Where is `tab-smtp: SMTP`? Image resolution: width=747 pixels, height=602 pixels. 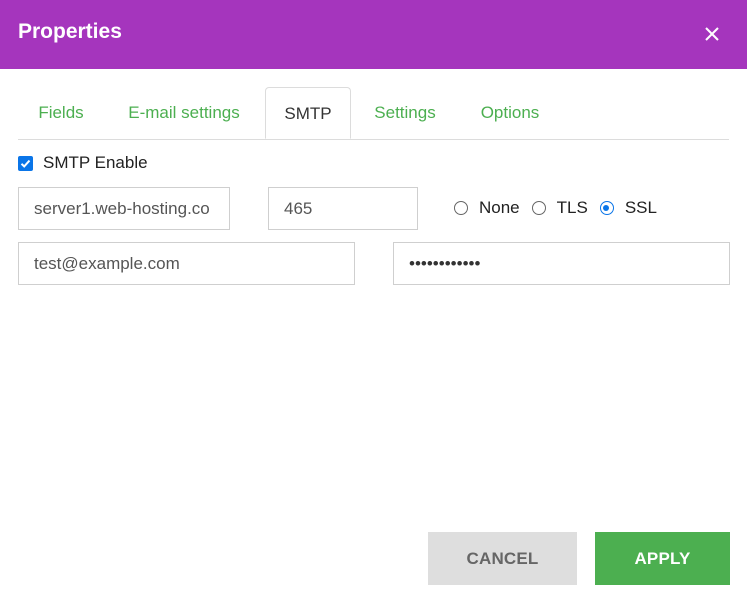
tab-smtp: SMTP is located at coordinates (308, 113).